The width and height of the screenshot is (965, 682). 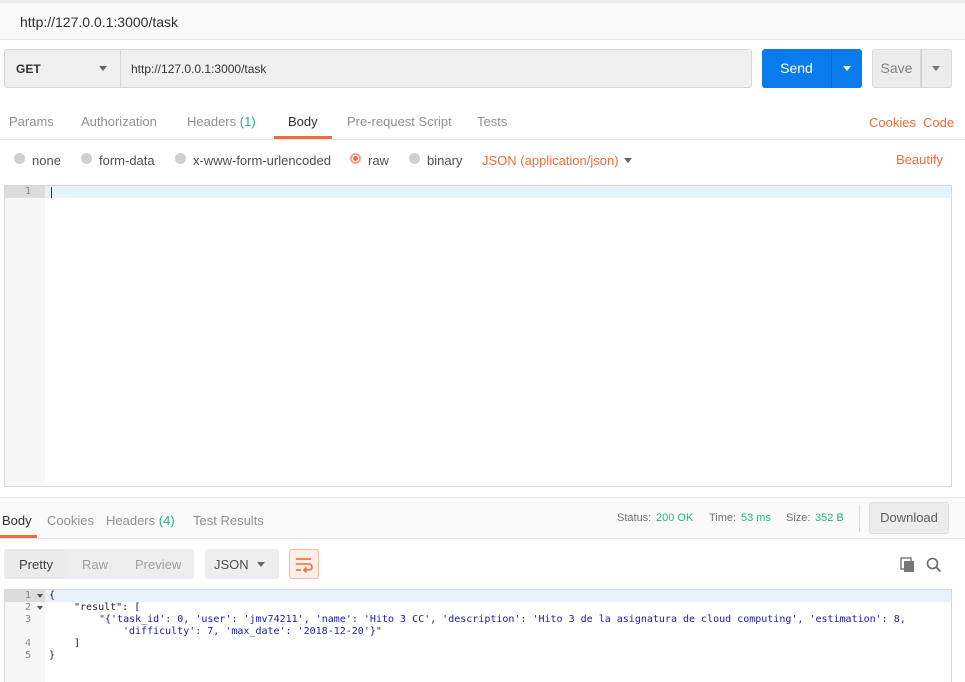 I want to click on beautify-link: Beautify, so click(x=919, y=159).